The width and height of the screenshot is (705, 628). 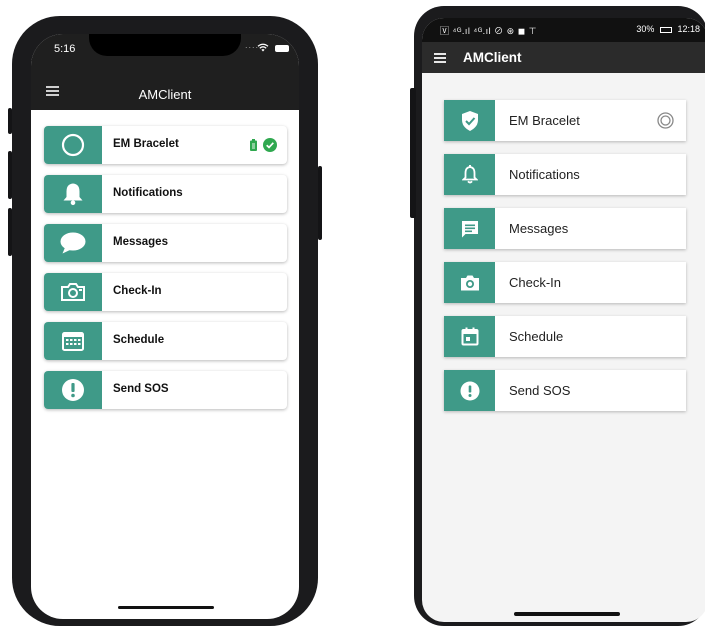 What do you see at coordinates (320, 203) in the screenshot?
I see `ios-power-button` at bounding box center [320, 203].